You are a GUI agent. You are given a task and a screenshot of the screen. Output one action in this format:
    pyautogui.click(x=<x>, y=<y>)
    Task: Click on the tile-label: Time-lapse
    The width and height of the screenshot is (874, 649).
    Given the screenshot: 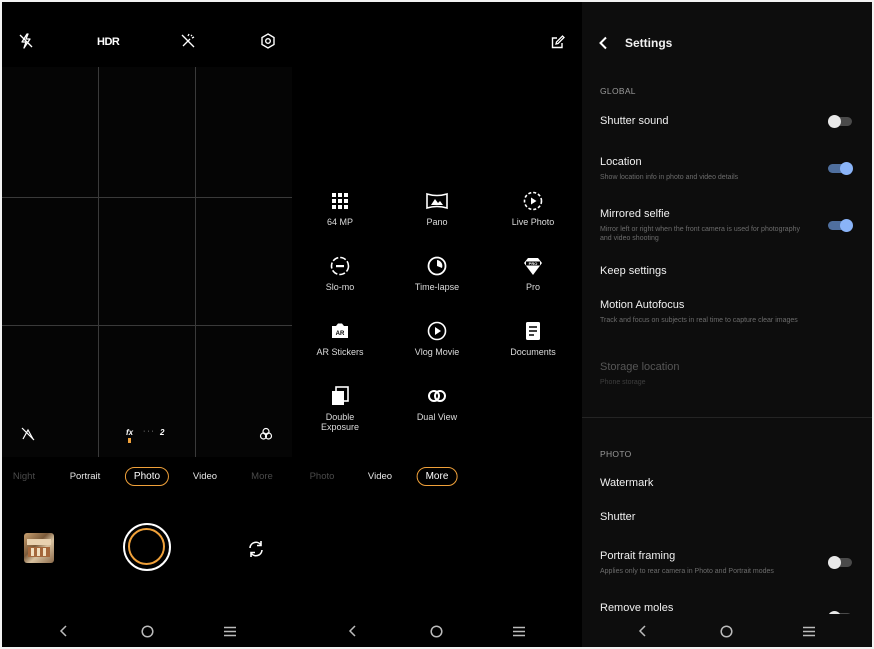 What is the action you would take?
    pyautogui.click(x=437, y=287)
    